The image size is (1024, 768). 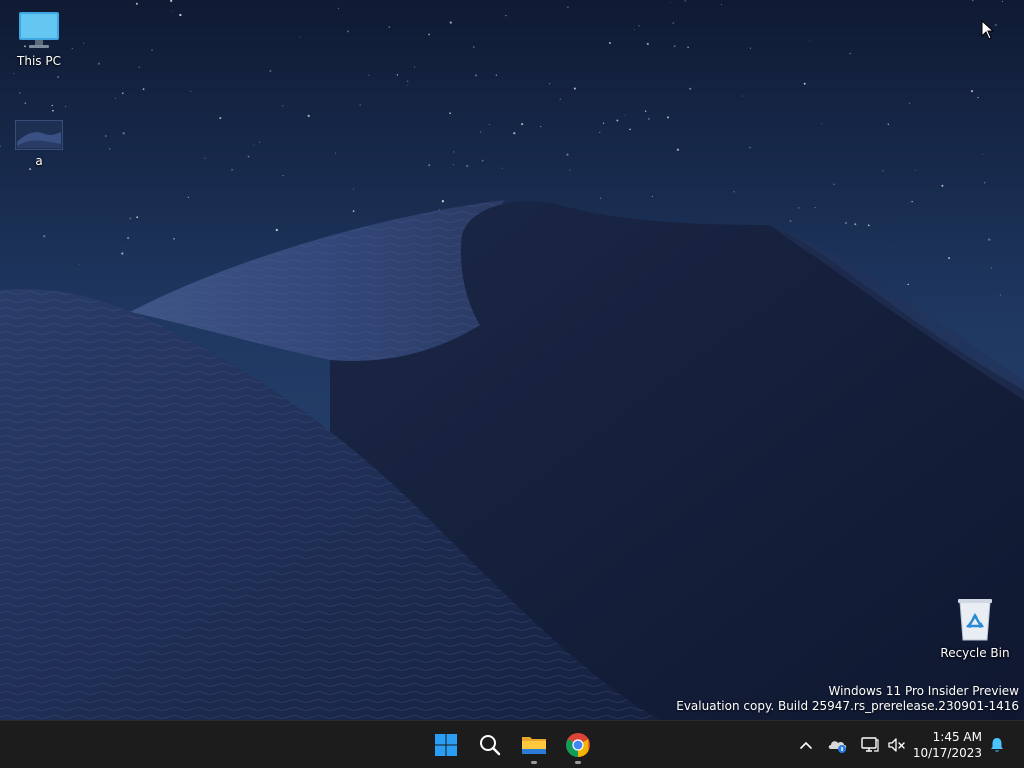 I want to click on notification-center-button, so click(x=997, y=745).